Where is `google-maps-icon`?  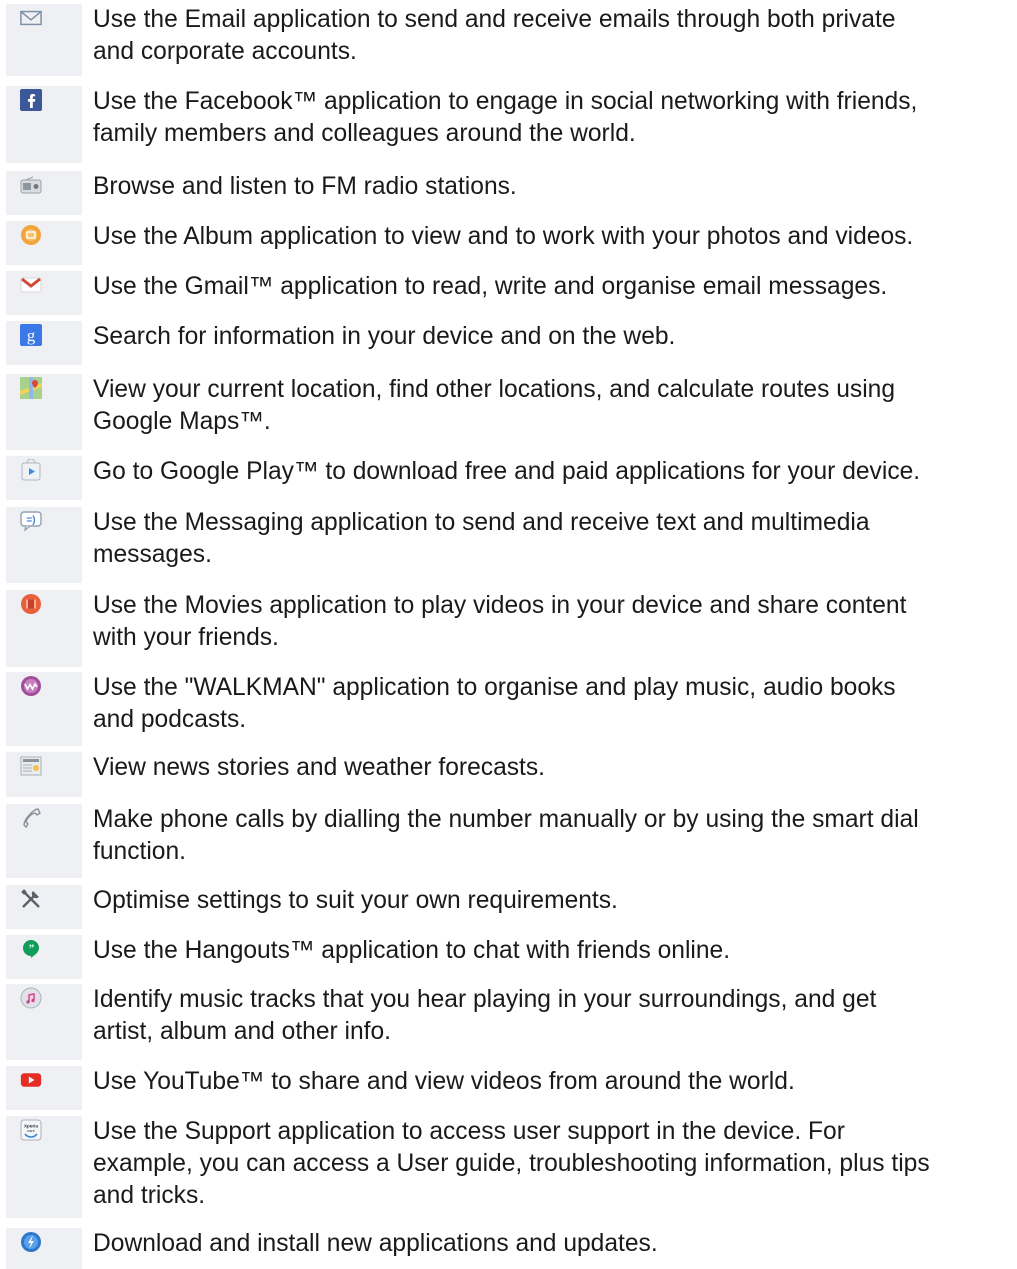
google-maps-icon is located at coordinates (31, 388).